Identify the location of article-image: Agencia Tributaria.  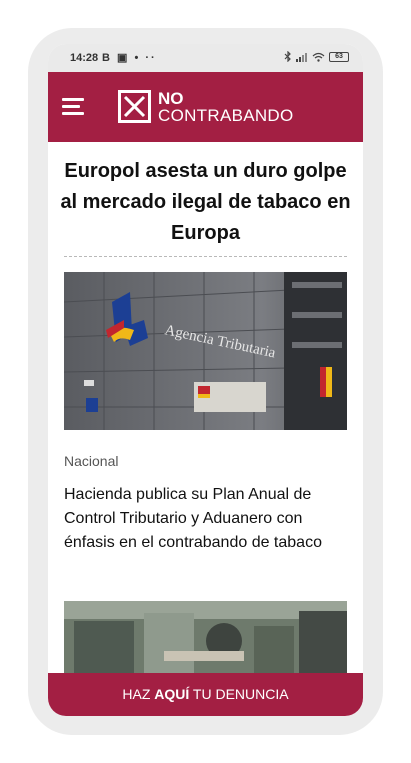
(205, 351).